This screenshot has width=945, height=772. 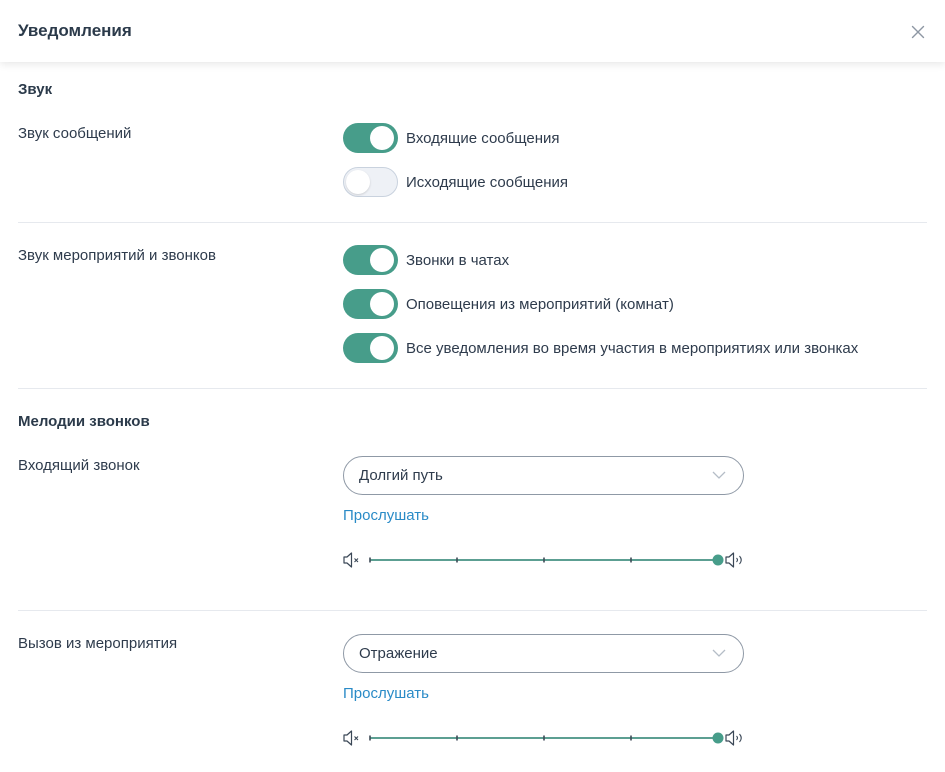 I want to click on incoming-call-listen-link: Прослушать, so click(x=386, y=515).